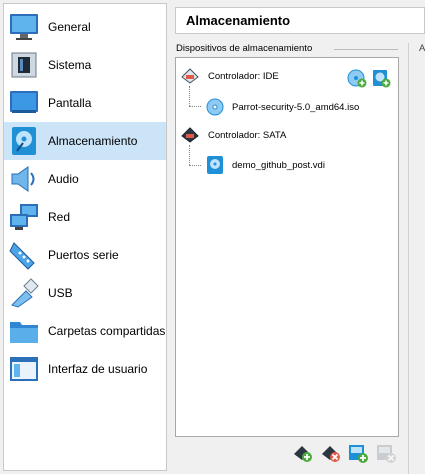  Describe the element at coordinates (215, 107) in the screenshot. I see `optical-disc-icon` at that location.